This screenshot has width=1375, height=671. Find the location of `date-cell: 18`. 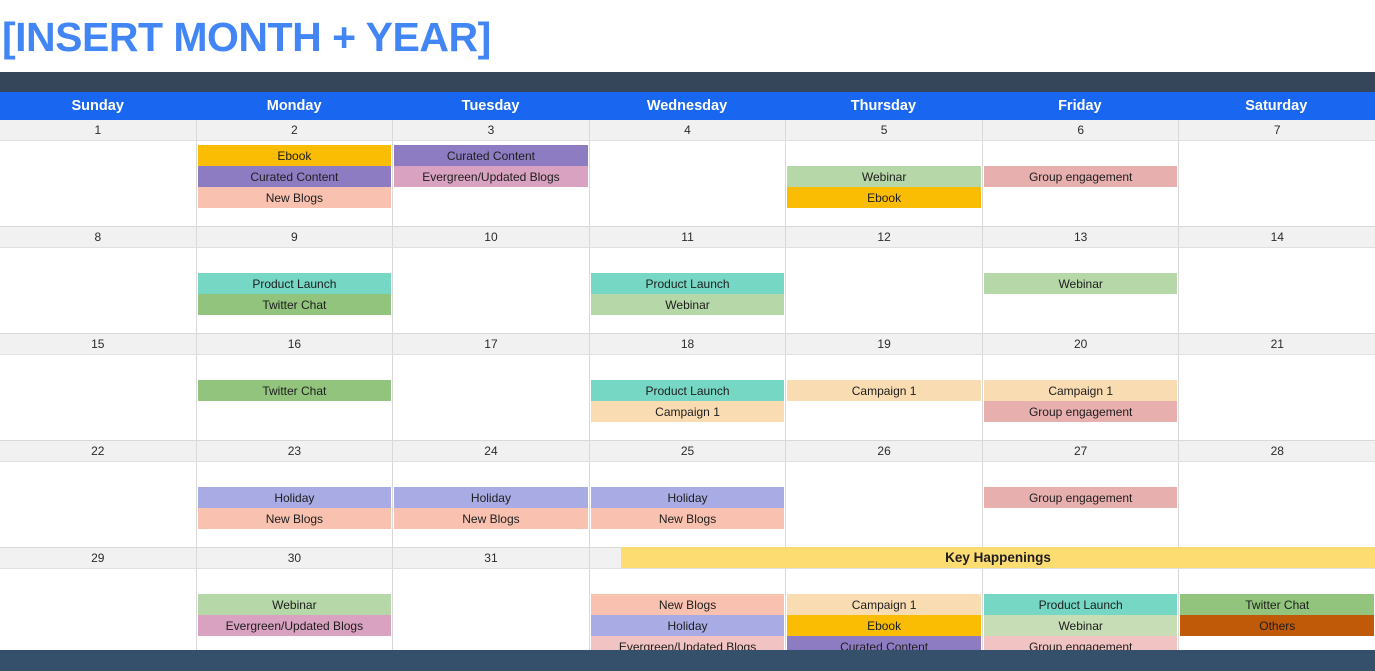

date-cell: 18 is located at coordinates (688, 344).